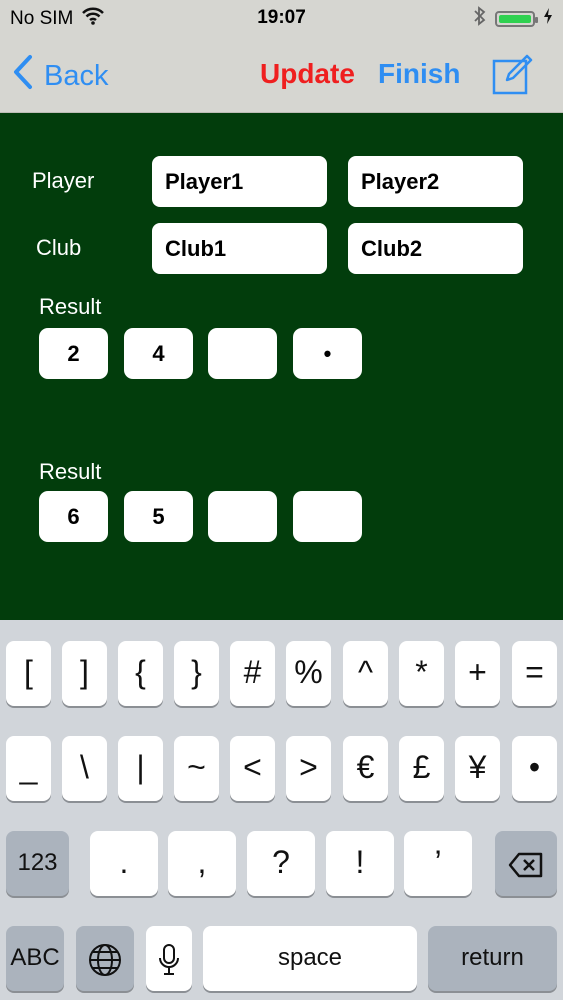 The height and width of the screenshot is (1000, 563). Describe the element at coordinates (327, 353) in the screenshot. I see `result1-box-4: •` at that location.